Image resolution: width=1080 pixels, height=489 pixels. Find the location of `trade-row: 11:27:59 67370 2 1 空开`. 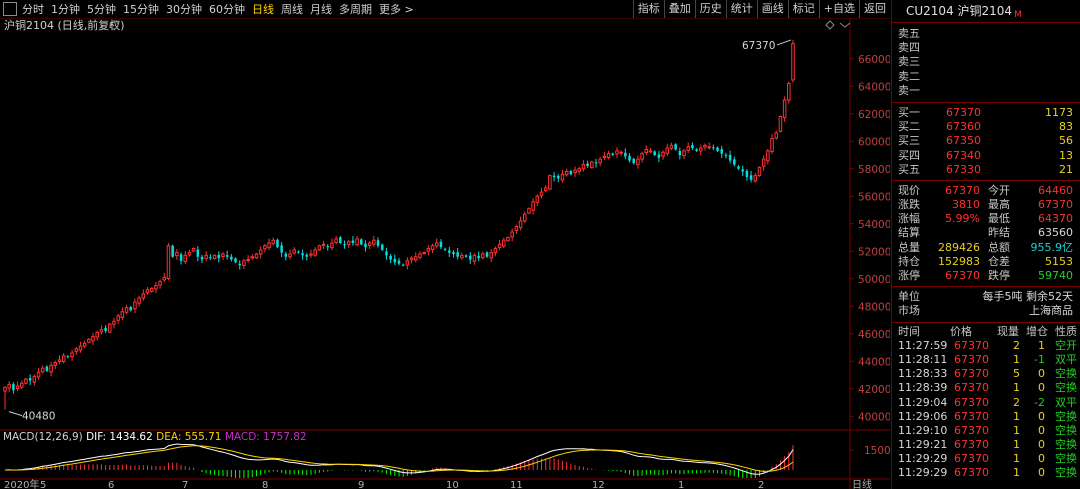

trade-row: 11:27:59 67370 2 1 空开 is located at coordinates (986, 346).